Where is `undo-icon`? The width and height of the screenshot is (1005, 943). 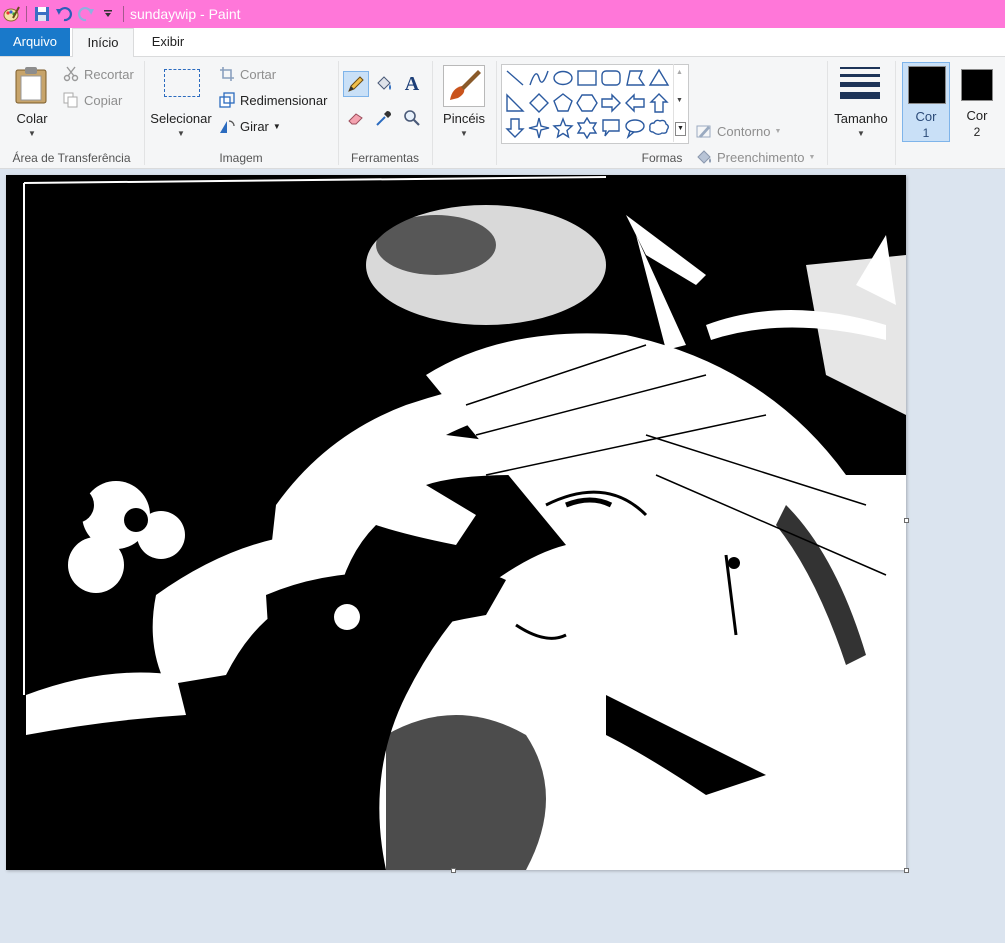 undo-icon is located at coordinates (64, 14).